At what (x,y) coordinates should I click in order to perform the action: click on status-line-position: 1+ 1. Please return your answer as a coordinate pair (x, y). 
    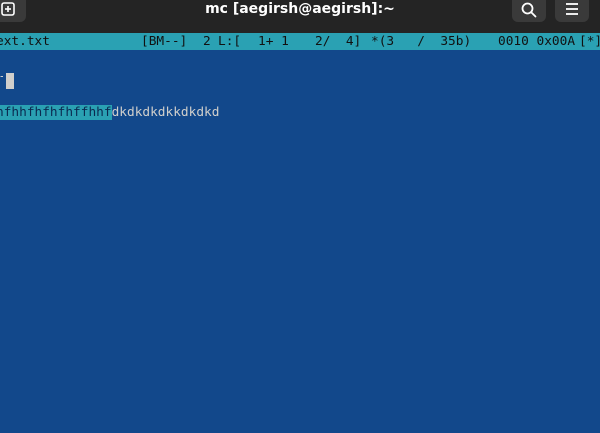
    Looking at the image, I should click on (273, 41).